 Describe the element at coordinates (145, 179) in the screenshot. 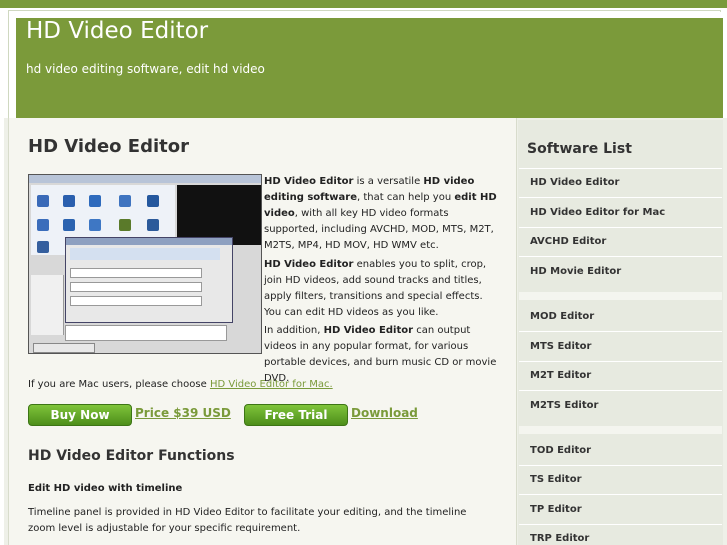

I see `screenshot-titlebar` at that location.